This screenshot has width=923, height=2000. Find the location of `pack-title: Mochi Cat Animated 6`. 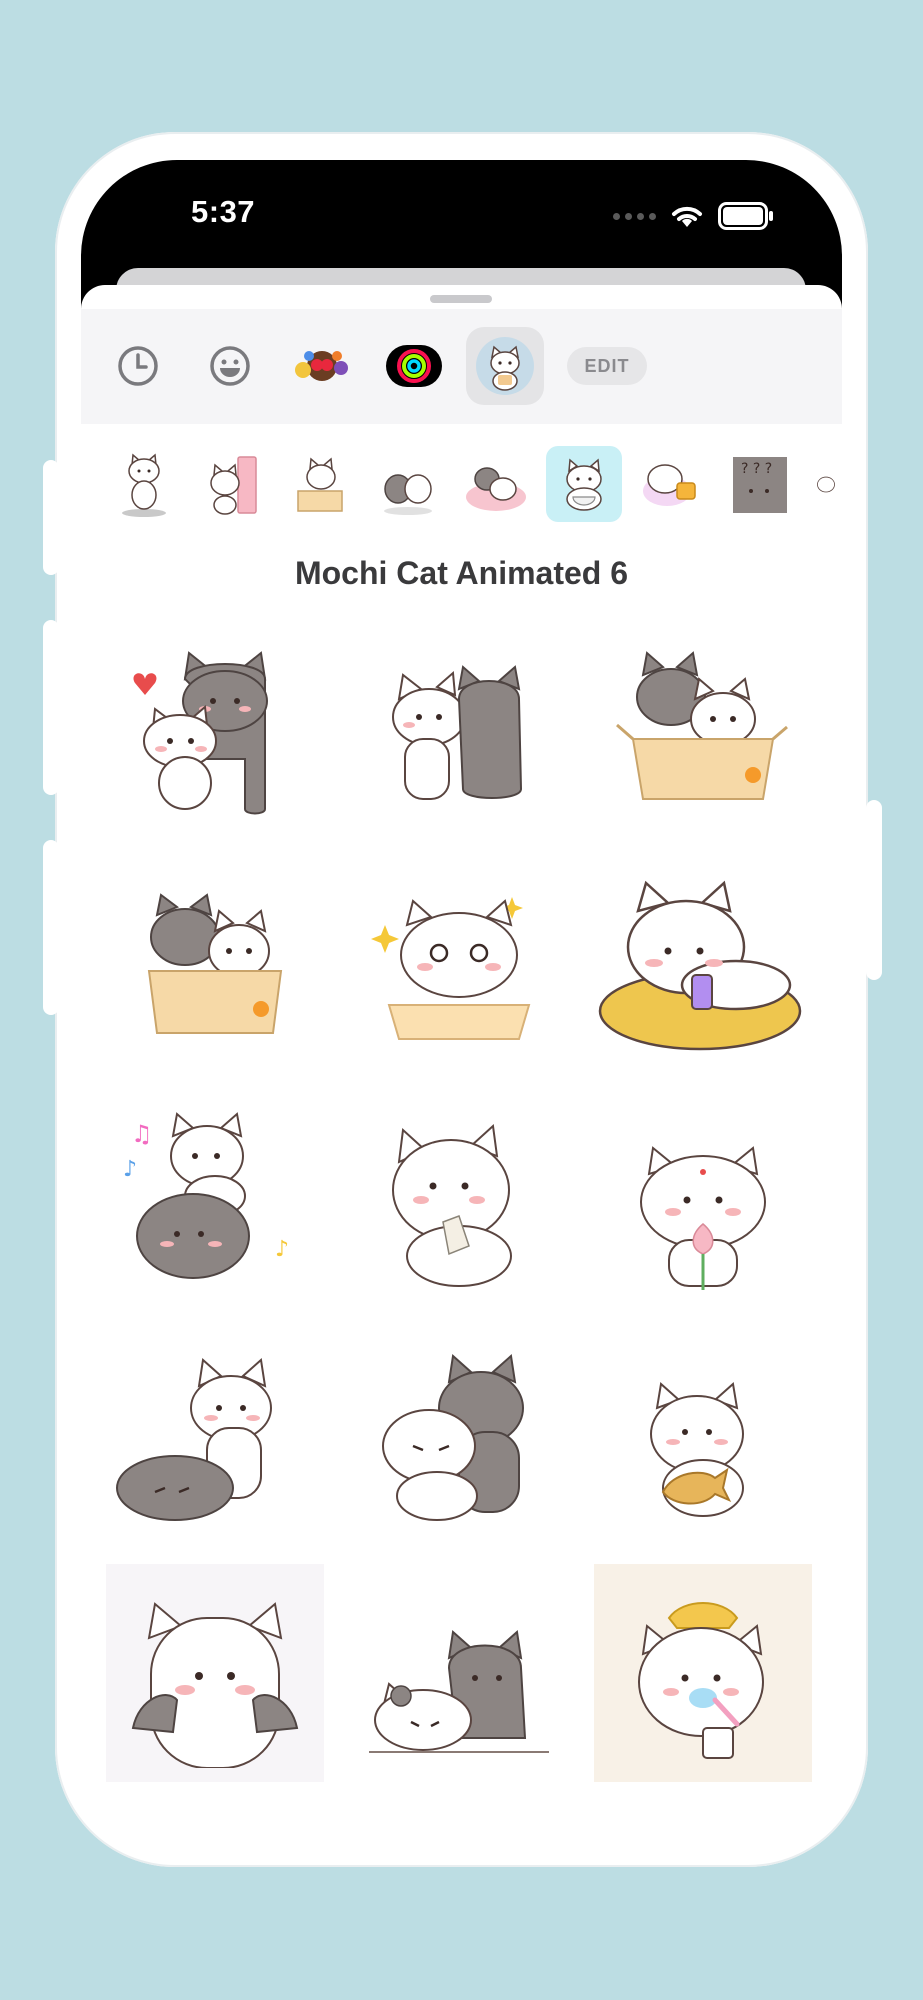

pack-title: Mochi Cat Animated 6 is located at coordinates (461, 573).